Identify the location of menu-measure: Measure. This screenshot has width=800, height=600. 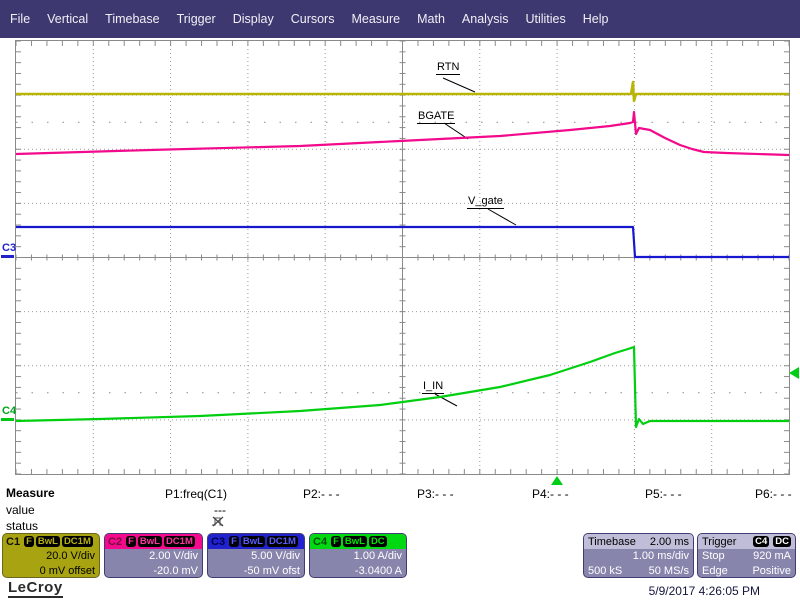
(375, 19).